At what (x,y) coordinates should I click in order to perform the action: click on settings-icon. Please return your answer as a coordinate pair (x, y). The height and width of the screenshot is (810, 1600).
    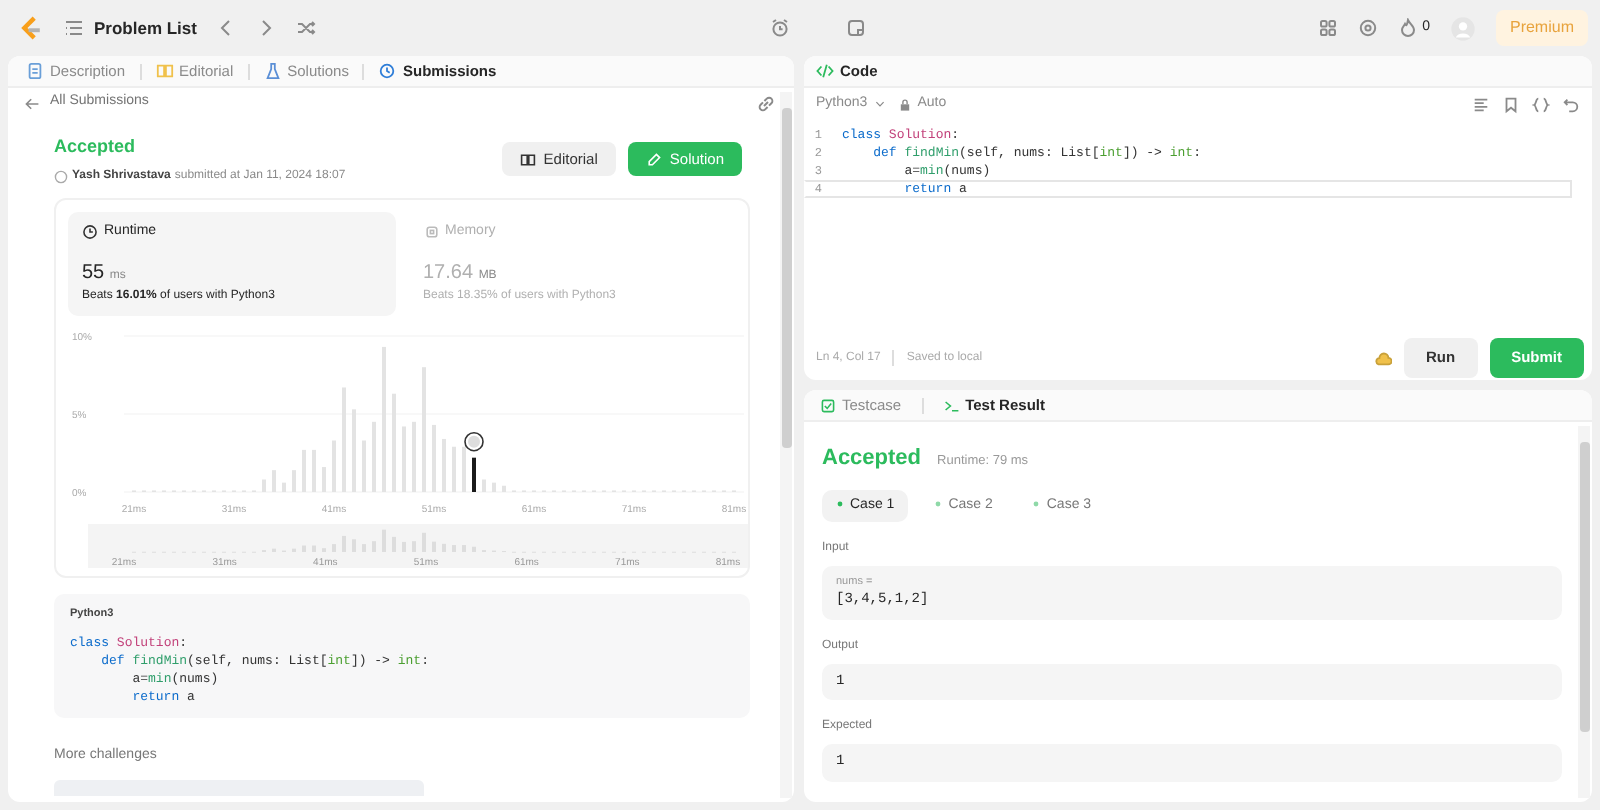
    Looking at the image, I should click on (1368, 28).